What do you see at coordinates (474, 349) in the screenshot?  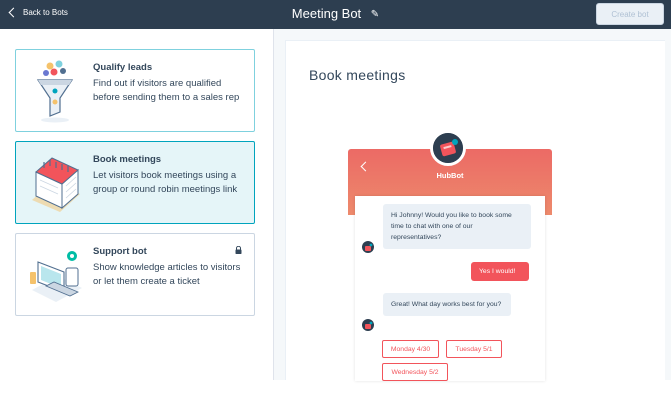 I see `meeting-option-button: Tuesday 5/1` at bounding box center [474, 349].